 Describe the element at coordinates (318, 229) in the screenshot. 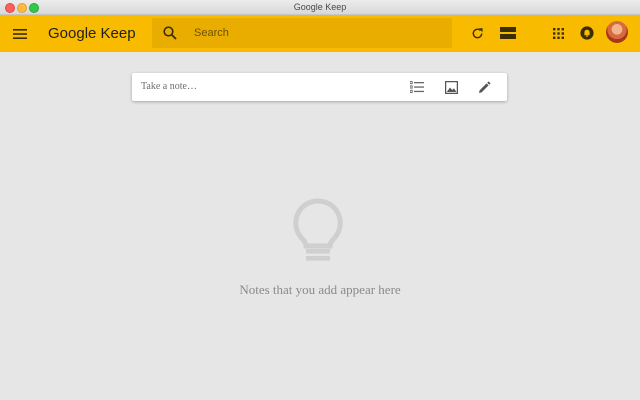

I see `lightbulb-icon` at that location.